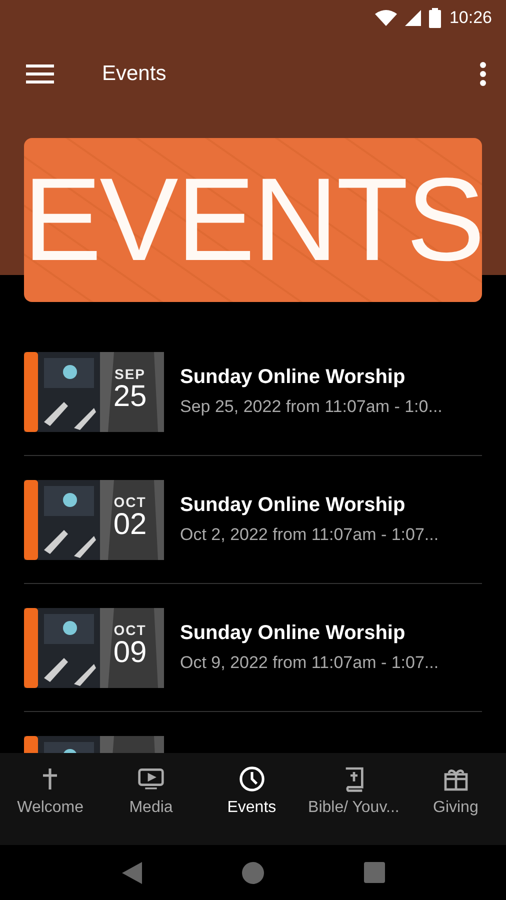 The width and height of the screenshot is (506, 900). What do you see at coordinates (50, 799) in the screenshot?
I see `nav-tab: Welcome` at bounding box center [50, 799].